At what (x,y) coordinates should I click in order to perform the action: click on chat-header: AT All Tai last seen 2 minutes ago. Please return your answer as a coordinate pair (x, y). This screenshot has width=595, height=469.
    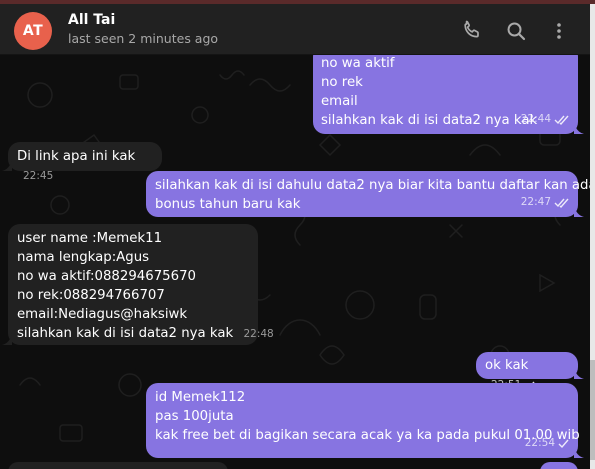
    Looking at the image, I should click on (295, 29).